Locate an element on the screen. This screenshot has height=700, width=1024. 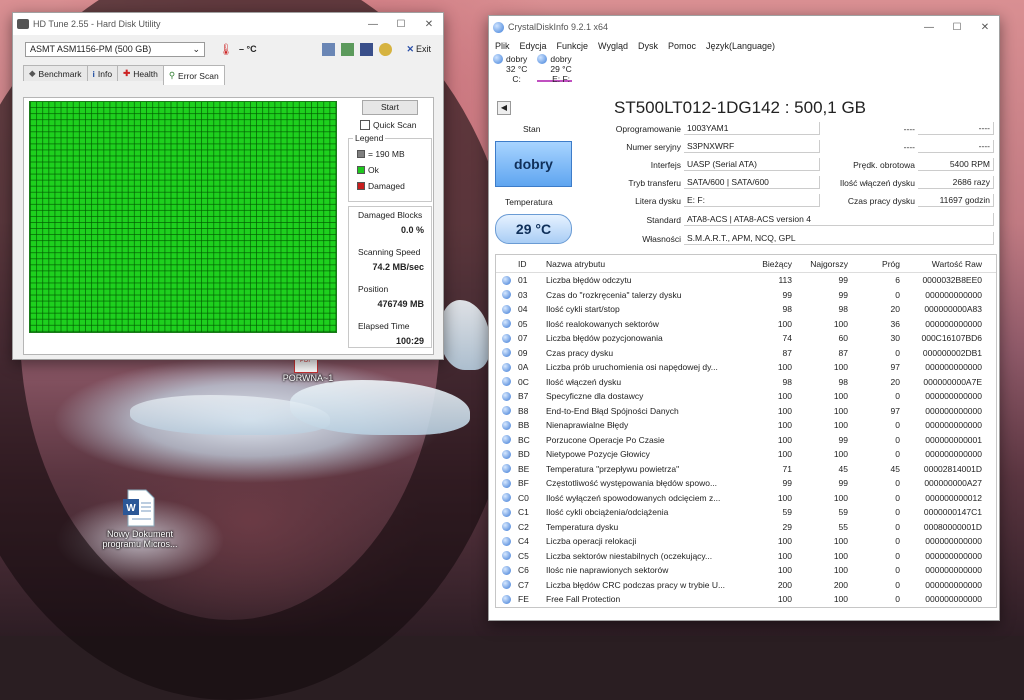
attr-name: Ilość realokowanych sektorów is located at coordinates (602, 323).